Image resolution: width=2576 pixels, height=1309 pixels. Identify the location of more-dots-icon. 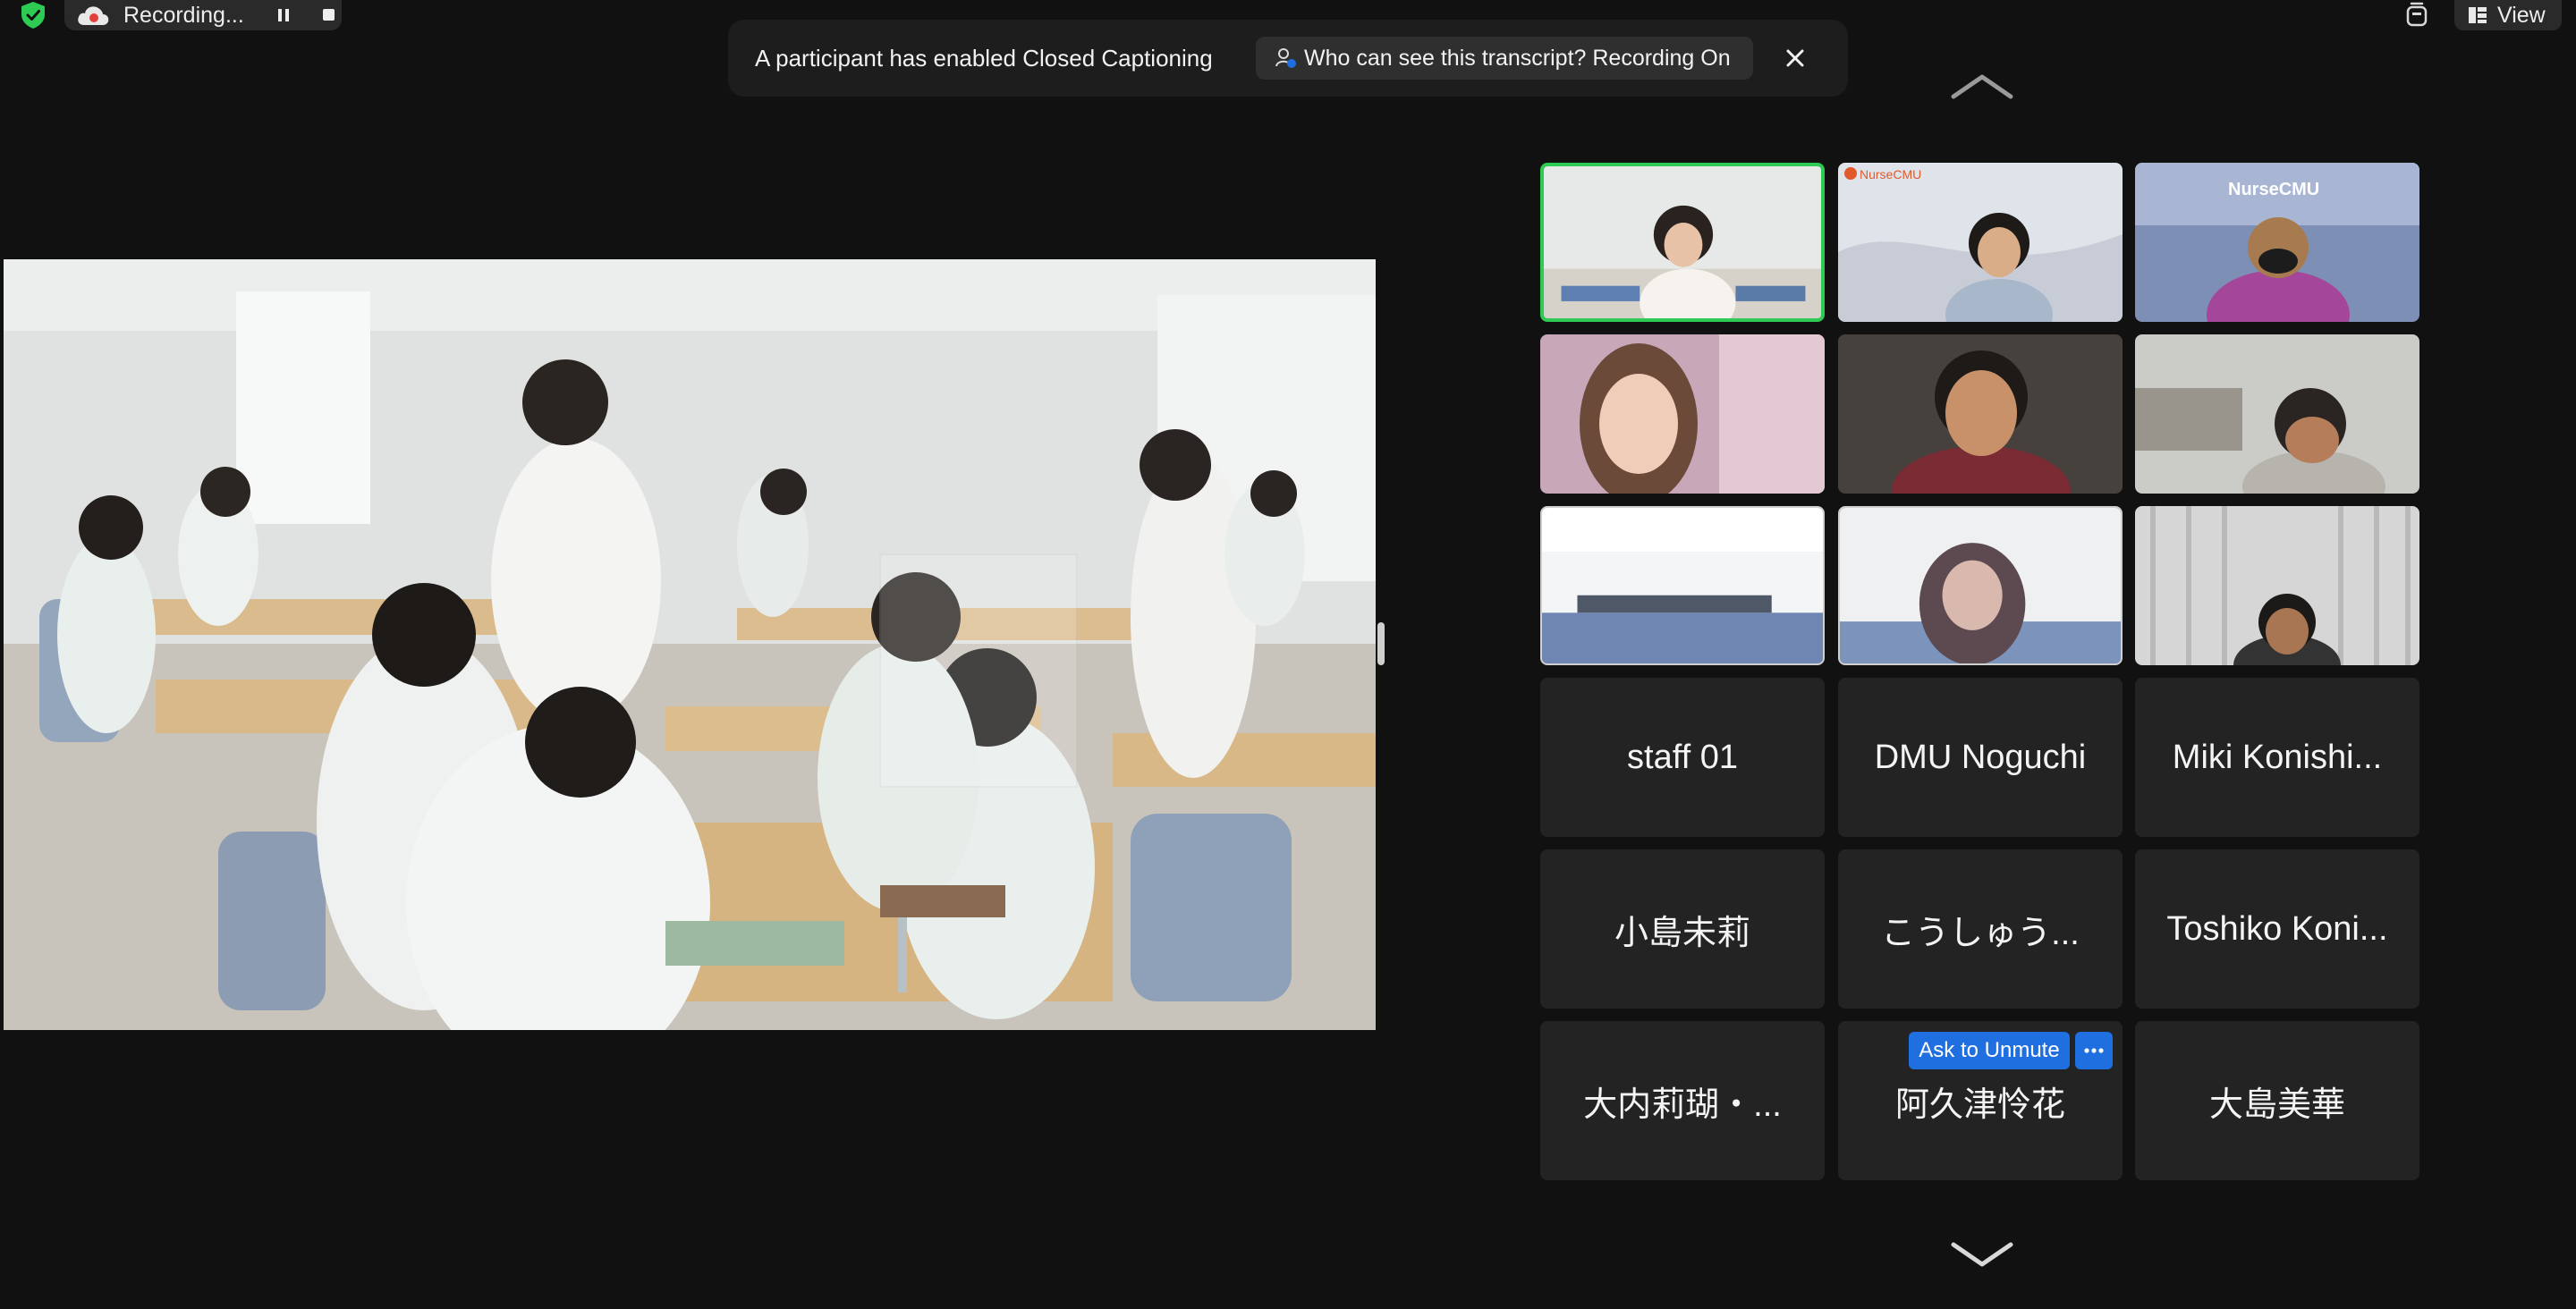
(2094, 1050).